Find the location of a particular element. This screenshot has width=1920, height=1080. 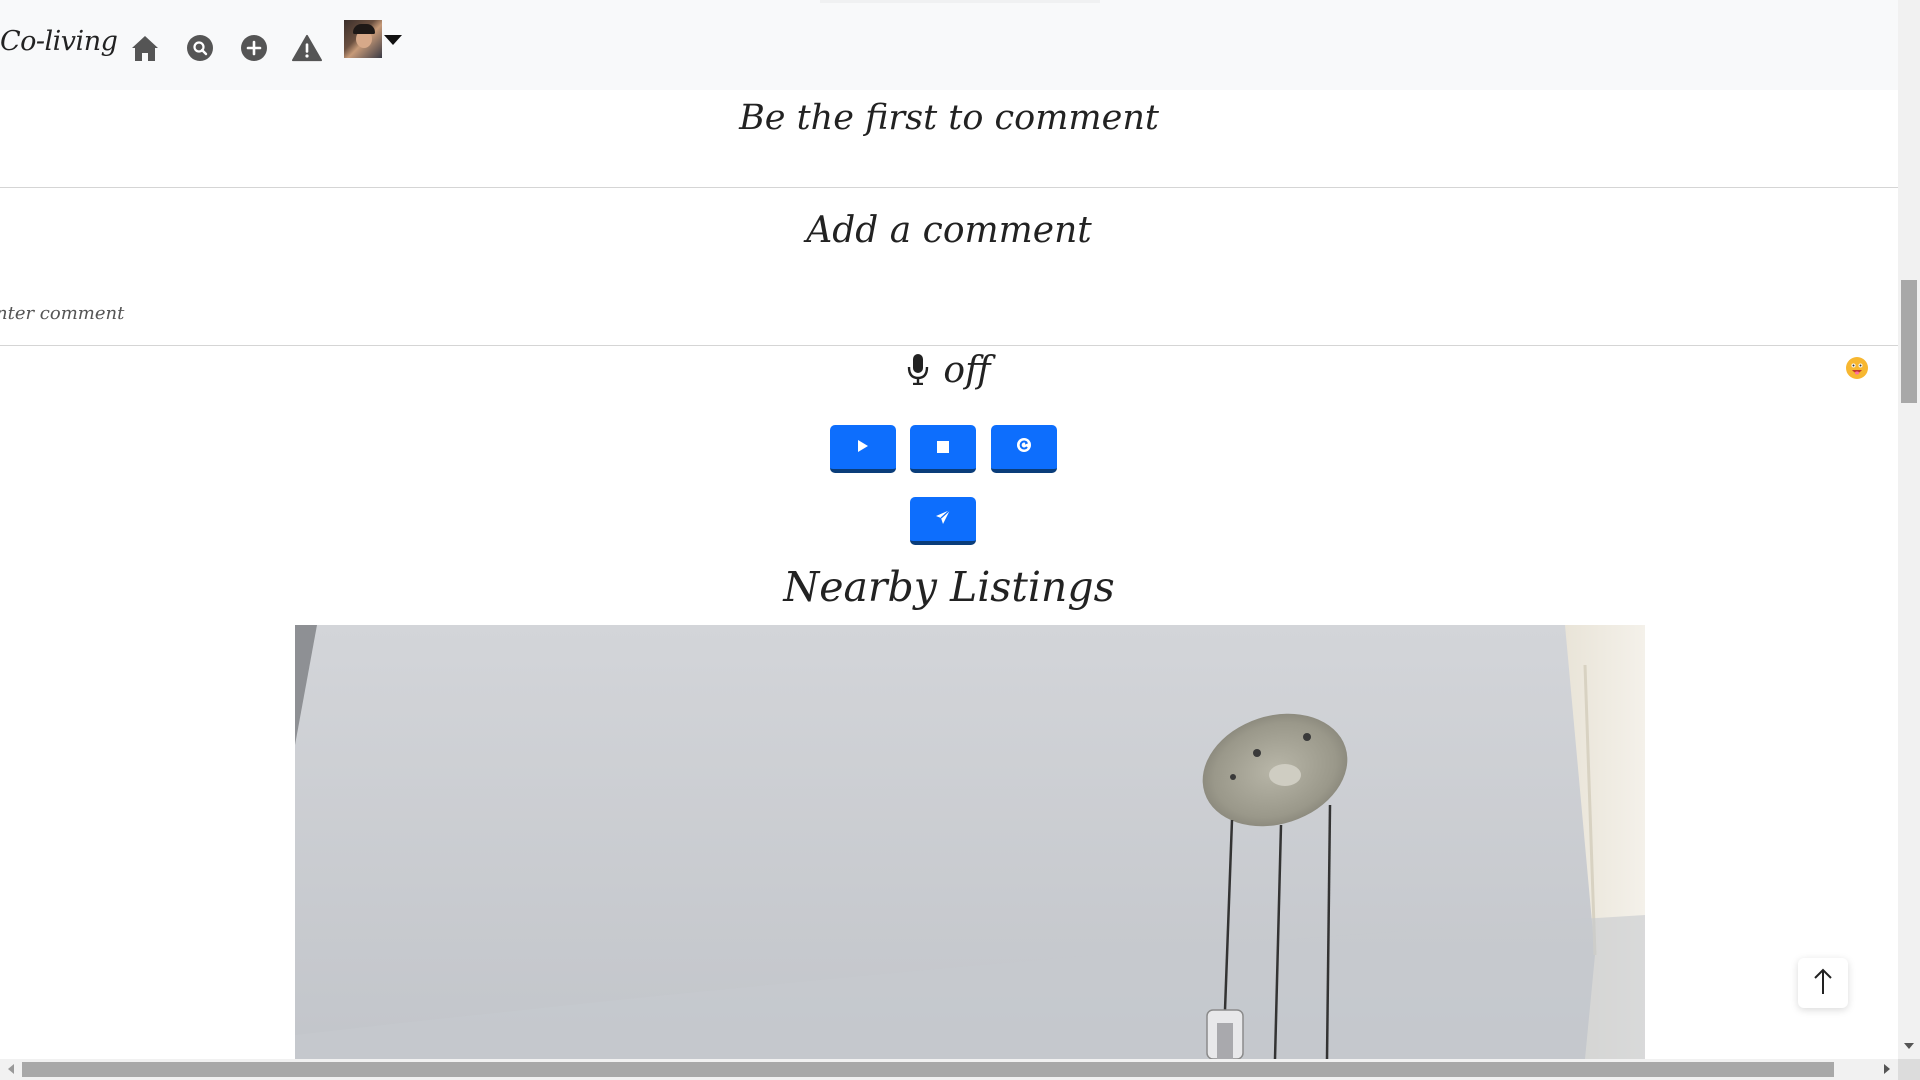

play-icon is located at coordinates (863, 447).